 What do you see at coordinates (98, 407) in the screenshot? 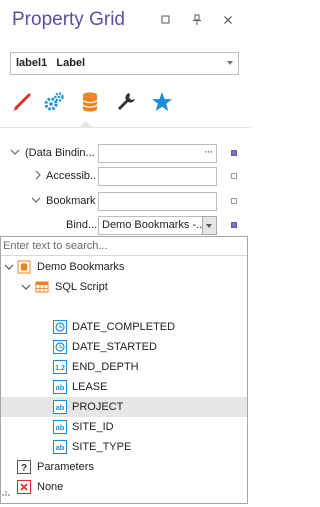
I see `tree-node-label: PROJECT` at bounding box center [98, 407].